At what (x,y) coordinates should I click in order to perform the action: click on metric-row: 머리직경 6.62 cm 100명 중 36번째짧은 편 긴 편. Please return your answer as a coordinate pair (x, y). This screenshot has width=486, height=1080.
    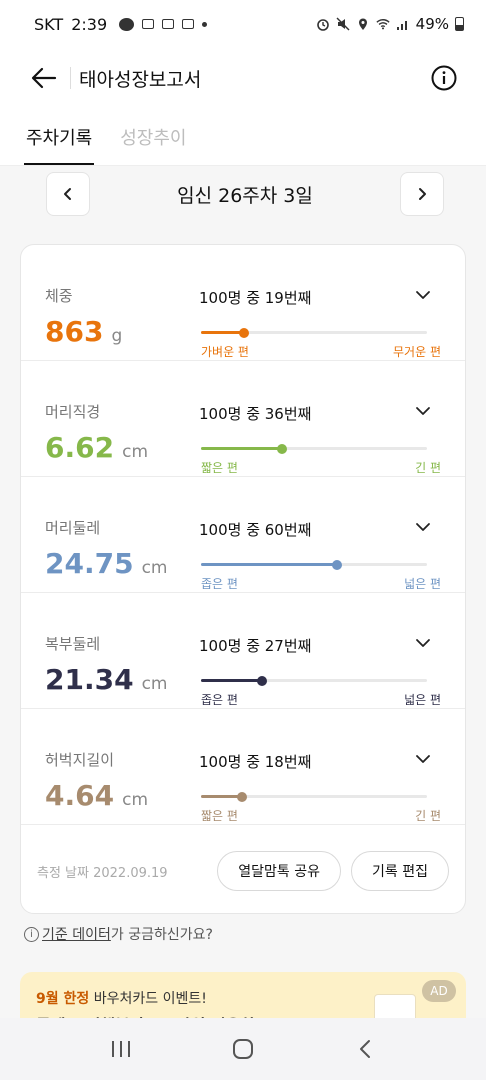
    Looking at the image, I should click on (243, 419).